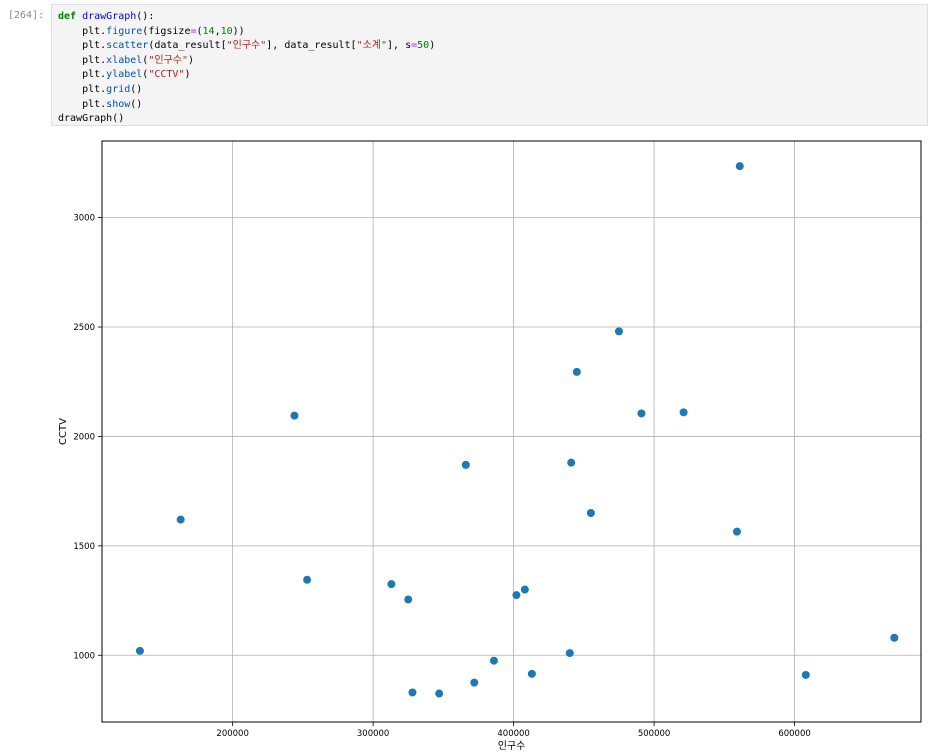 The height and width of the screenshot is (755, 933). What do you see at coordinates (794, 734) in the screenshot?
I see `x-tick-label: 600000` at bounding box center [794, 734].